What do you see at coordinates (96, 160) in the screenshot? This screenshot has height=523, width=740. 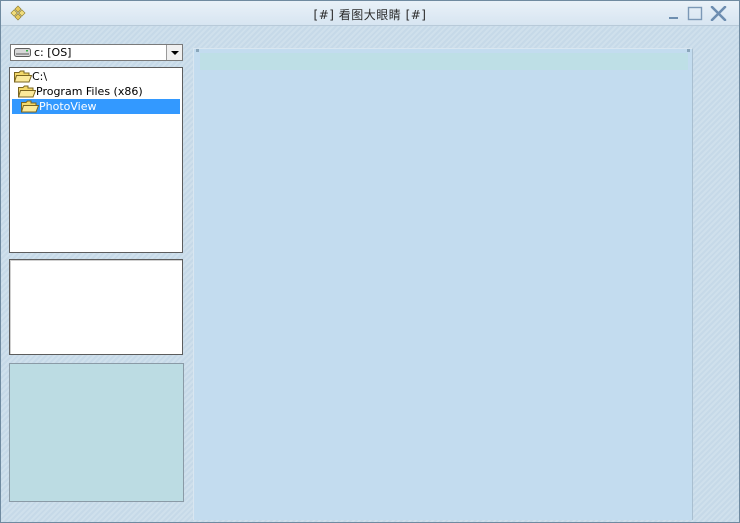 I see `folder-tree: C:\ Program Files (x86) PhotoView` at bounding box center [96, 160].